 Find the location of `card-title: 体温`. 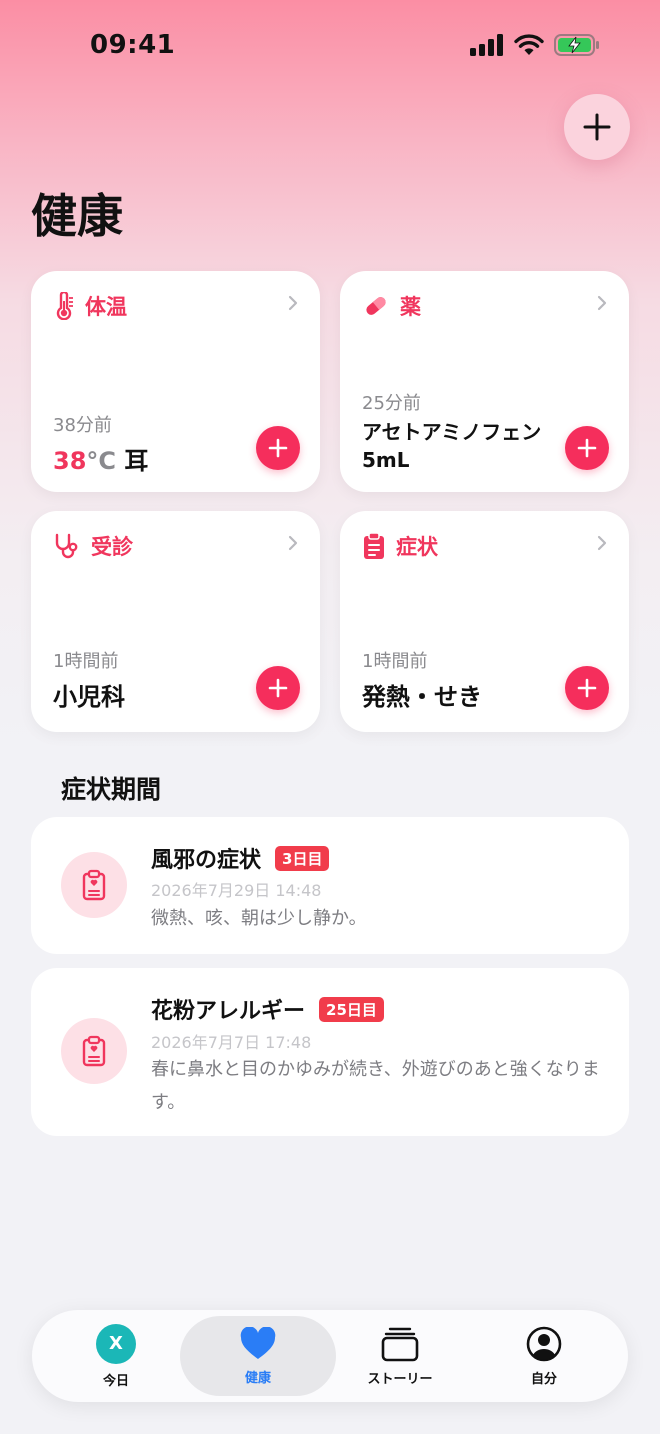

card-title: 体温 is located at coordinates (106, 307).